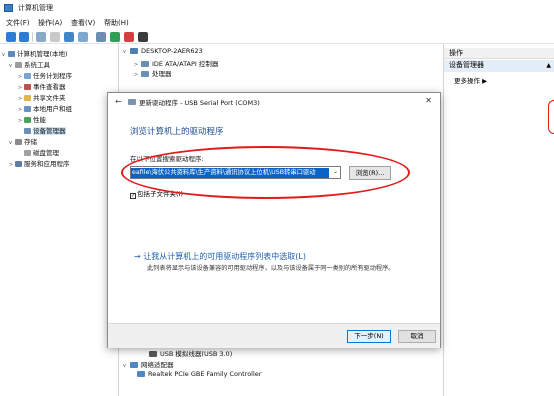 This screenshot has width=554, height=396. What do you see at coordinates (187, 353) in the screenshot?
I see `device-usb-hub: USB 模拟线器(USB 3.0)` at bounding box center [187, 353].